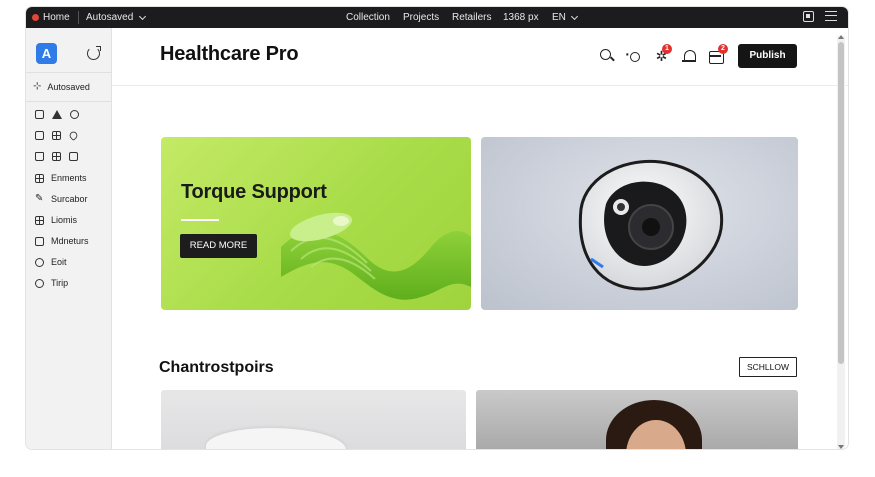 Image resolution: width=875 pixels, height=477 pixels. Describe the element at coordinates (559, 17) in the screenshot. I see `language-label: EN` at that location.